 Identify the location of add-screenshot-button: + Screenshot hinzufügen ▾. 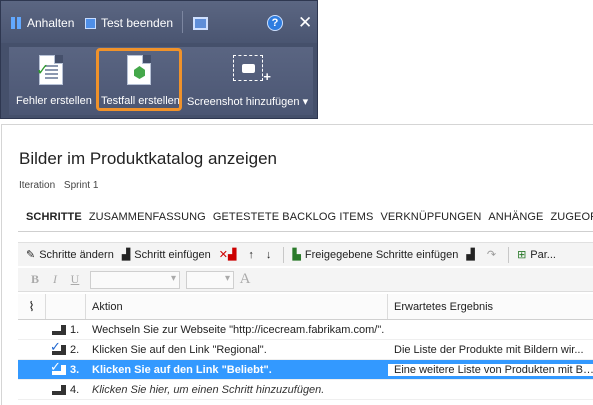
(249, 81).